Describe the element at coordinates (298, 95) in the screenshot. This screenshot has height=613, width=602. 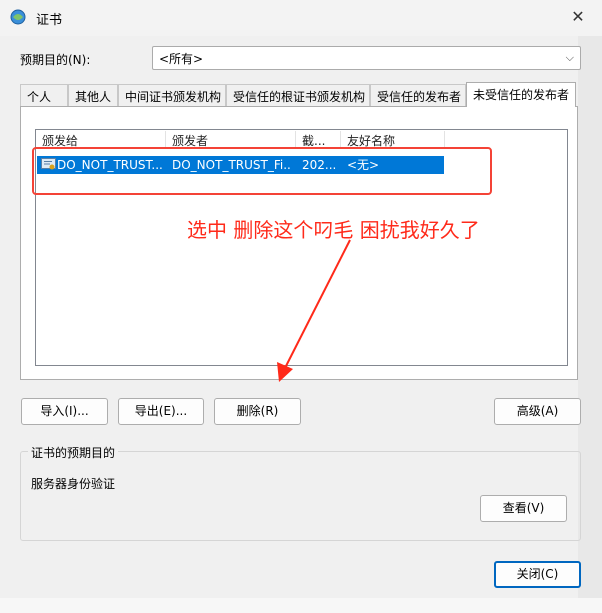
I see `tab-trusted-root-ca: 受信任的根证书颁发机构` at that location.